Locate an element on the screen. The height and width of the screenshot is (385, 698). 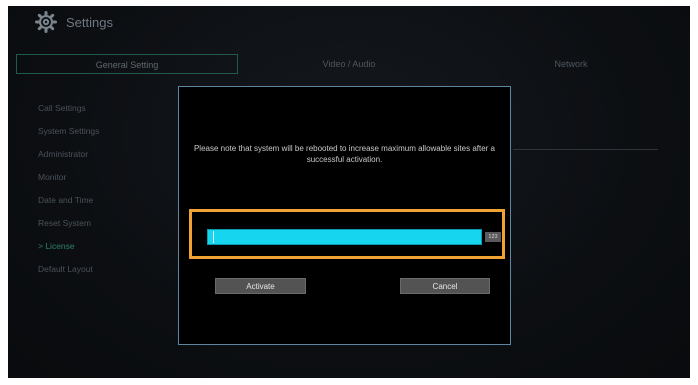
gear-icon is located at coordinates (46, 22).